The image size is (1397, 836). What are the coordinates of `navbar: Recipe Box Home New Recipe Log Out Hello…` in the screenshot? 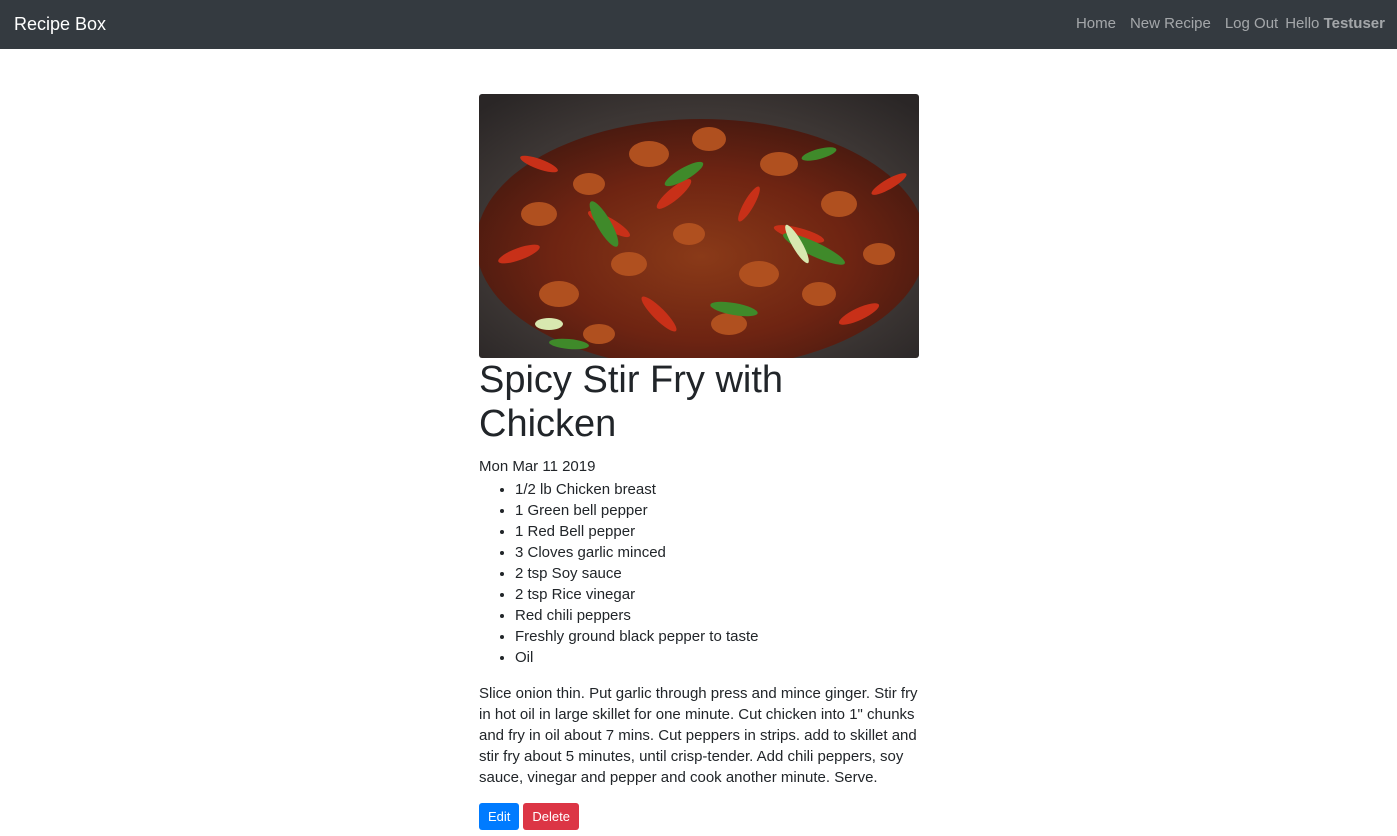 It's located at (698, 24).